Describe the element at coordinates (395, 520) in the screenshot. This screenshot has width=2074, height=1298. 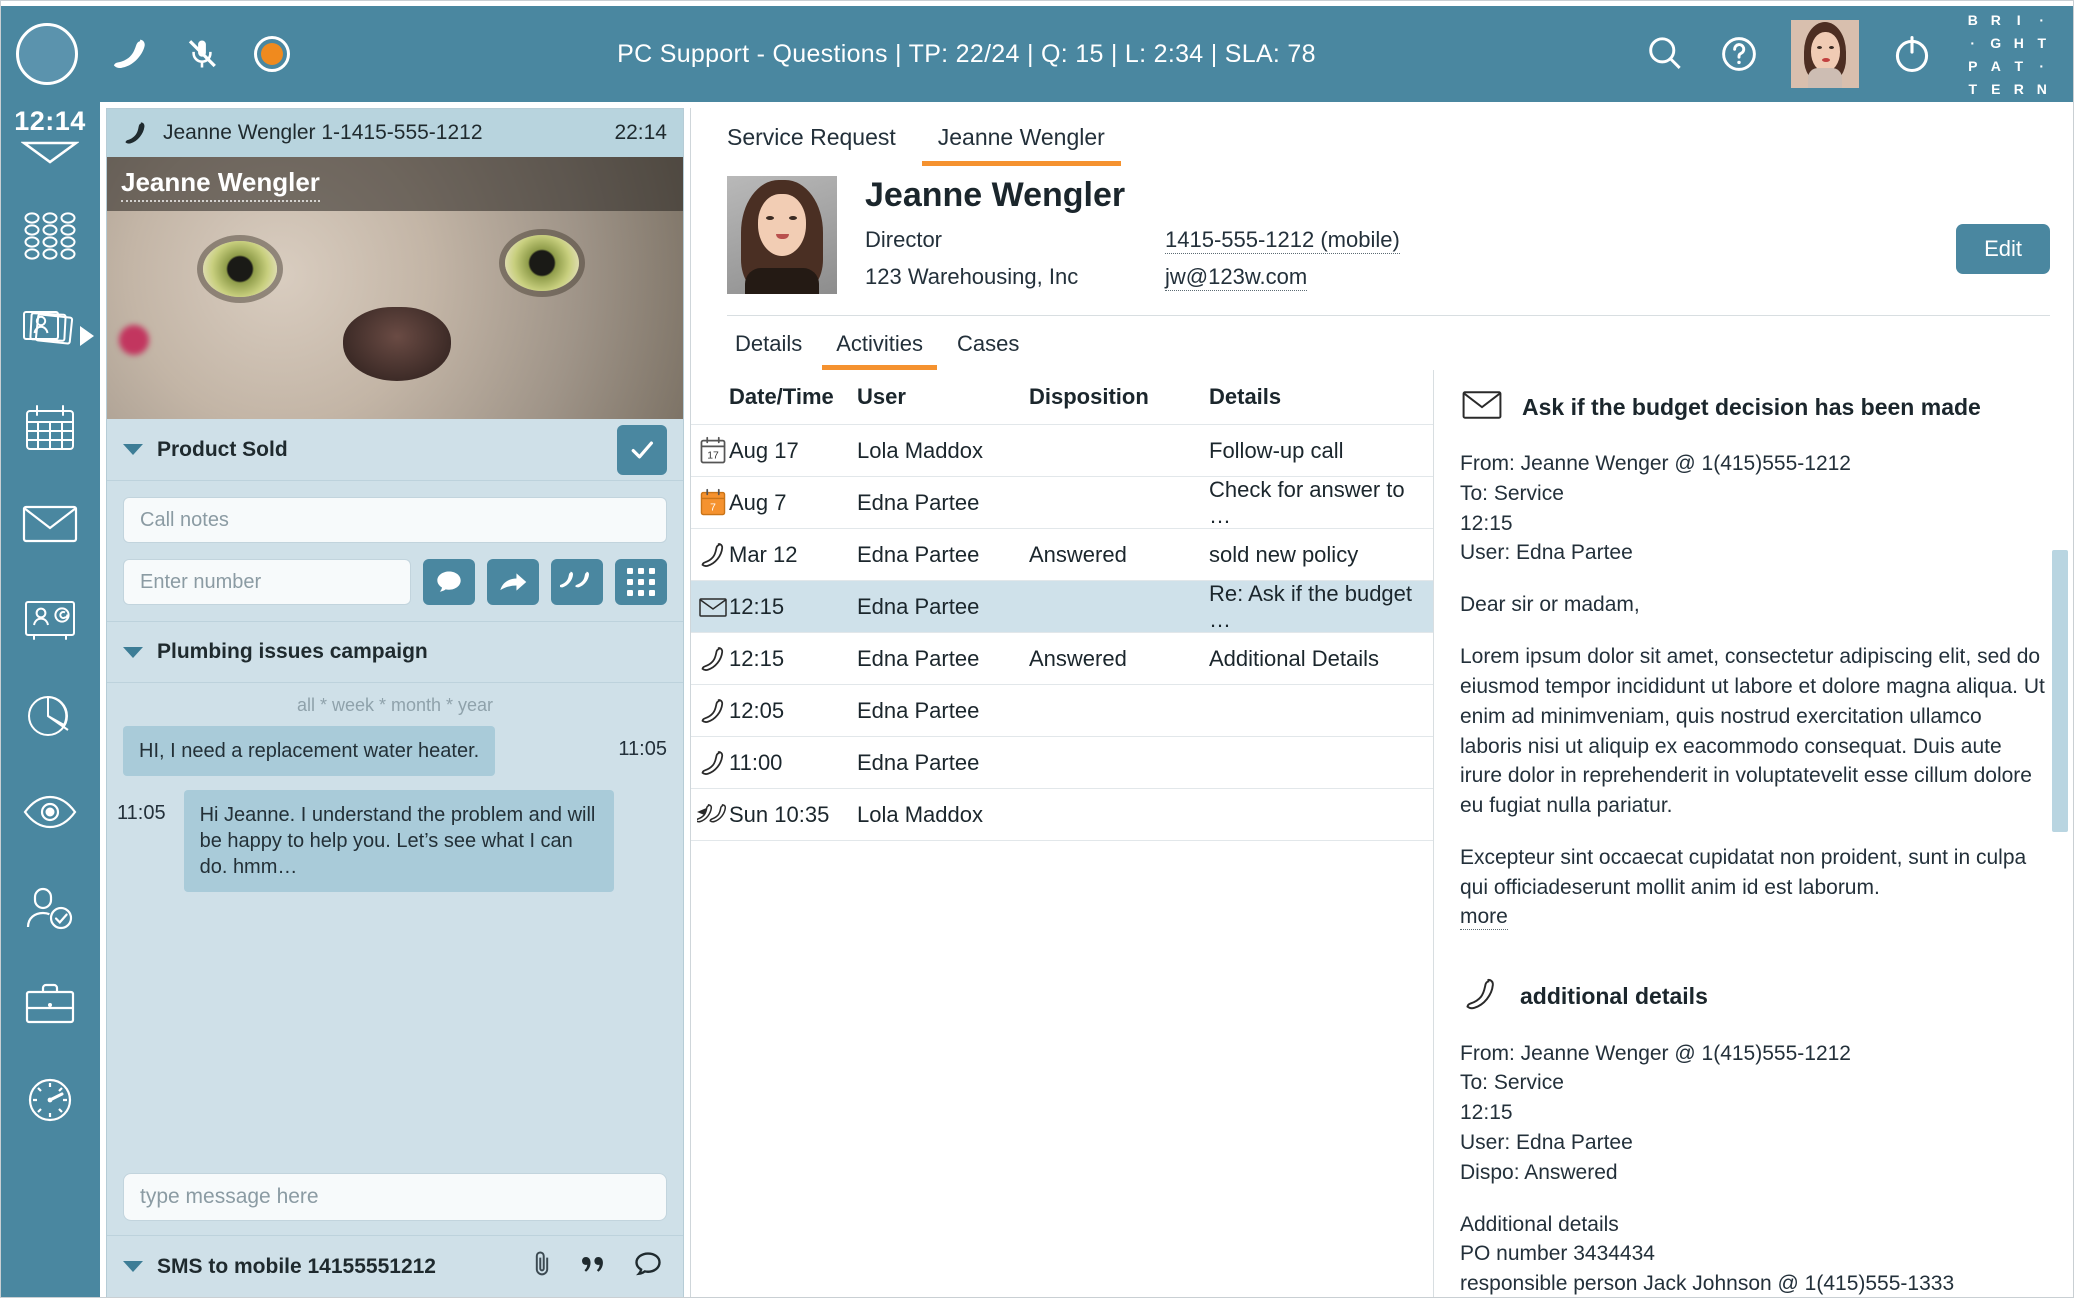
I see `call-notes-input: Call notes` at that location.